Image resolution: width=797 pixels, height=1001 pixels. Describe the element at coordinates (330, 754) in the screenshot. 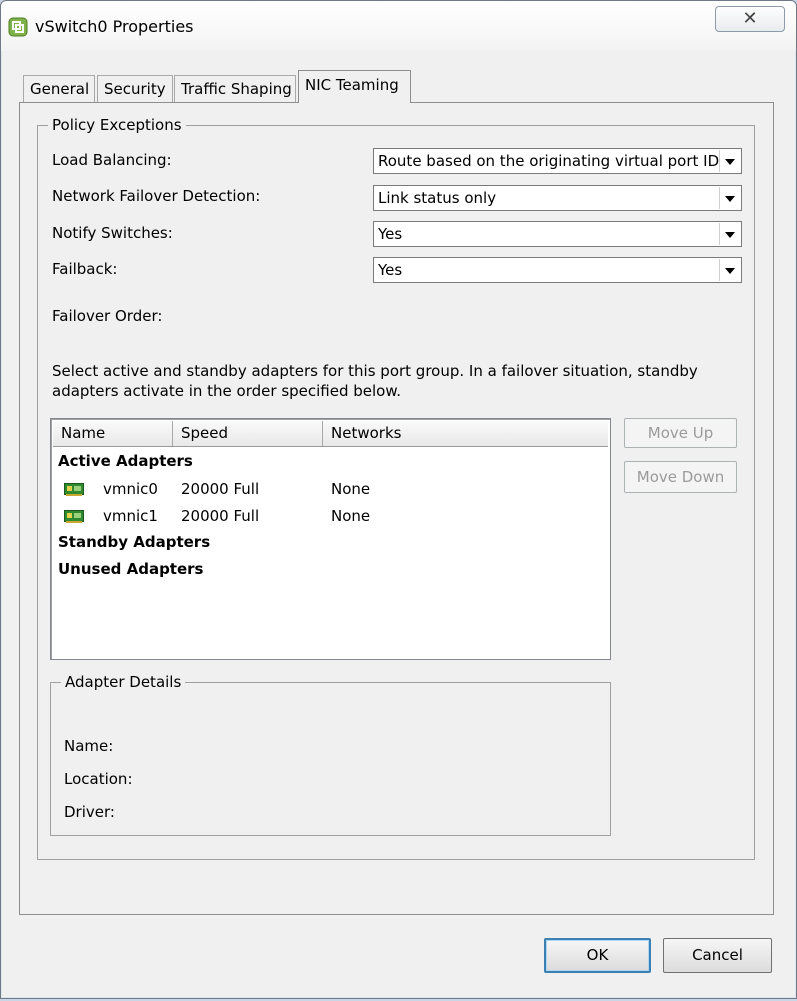

I see `adapter-details-group: Adapter Details` at that location.